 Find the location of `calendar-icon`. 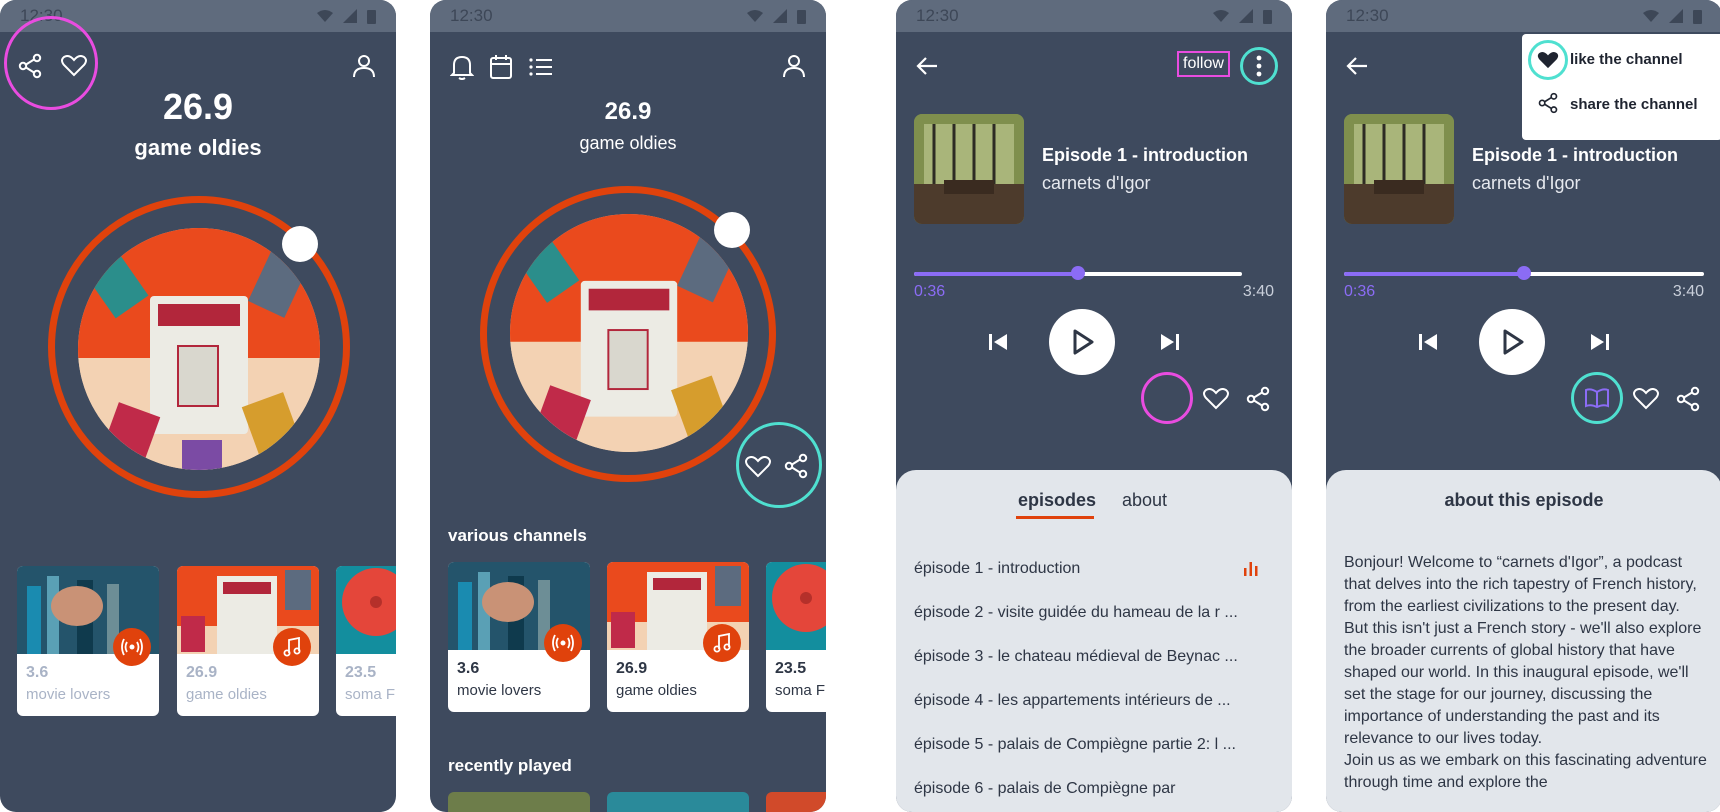

calendar-icon is located at coordinates (501, 67).